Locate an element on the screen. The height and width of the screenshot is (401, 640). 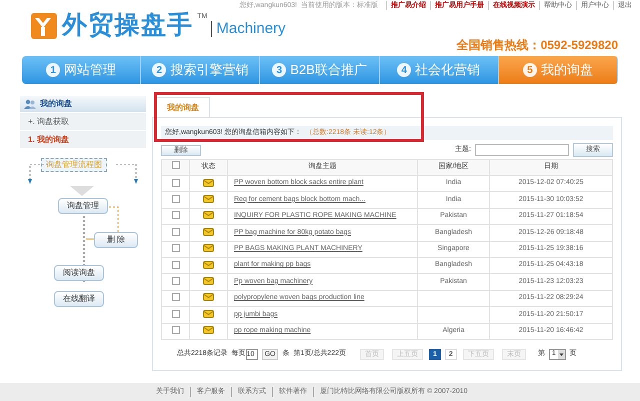
hotline-text: 全国销售热线：0592-5929820 is located at coordinates (537, 45).